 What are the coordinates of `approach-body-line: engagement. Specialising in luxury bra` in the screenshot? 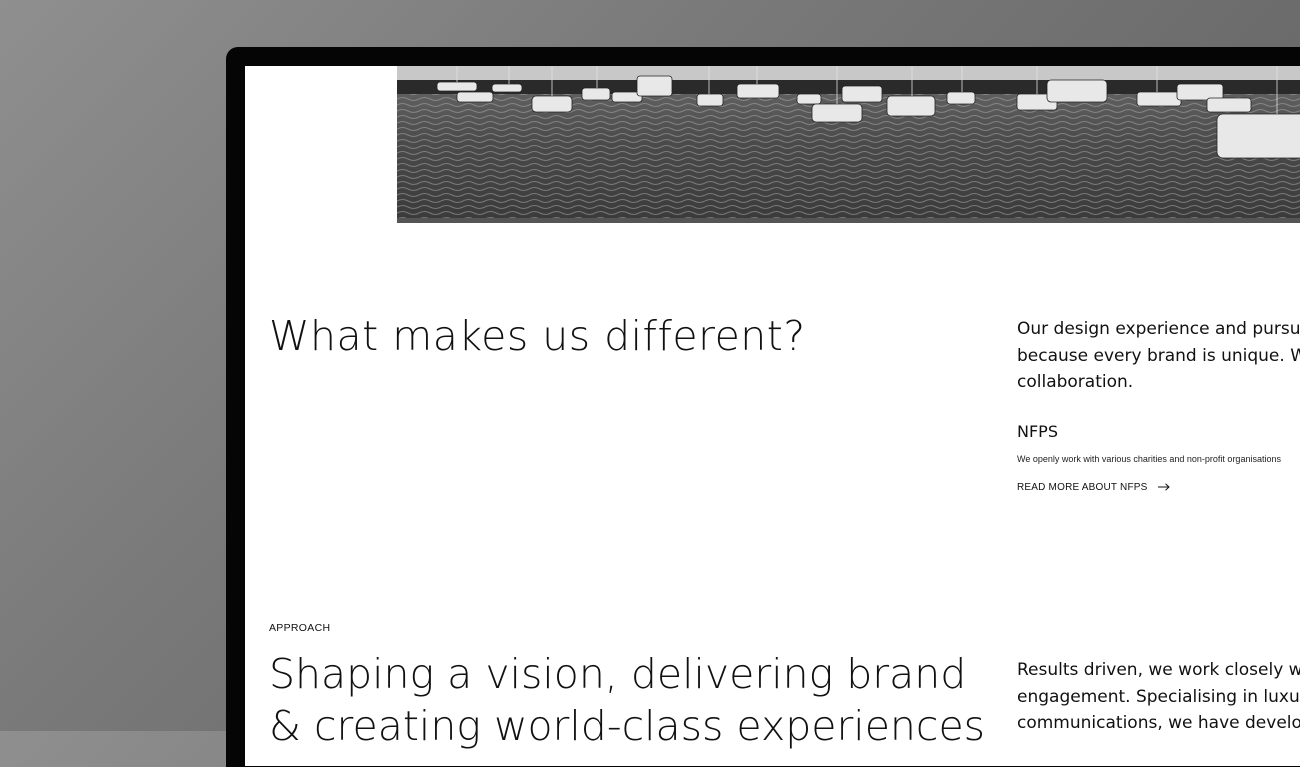 It's located at (1158, 696).